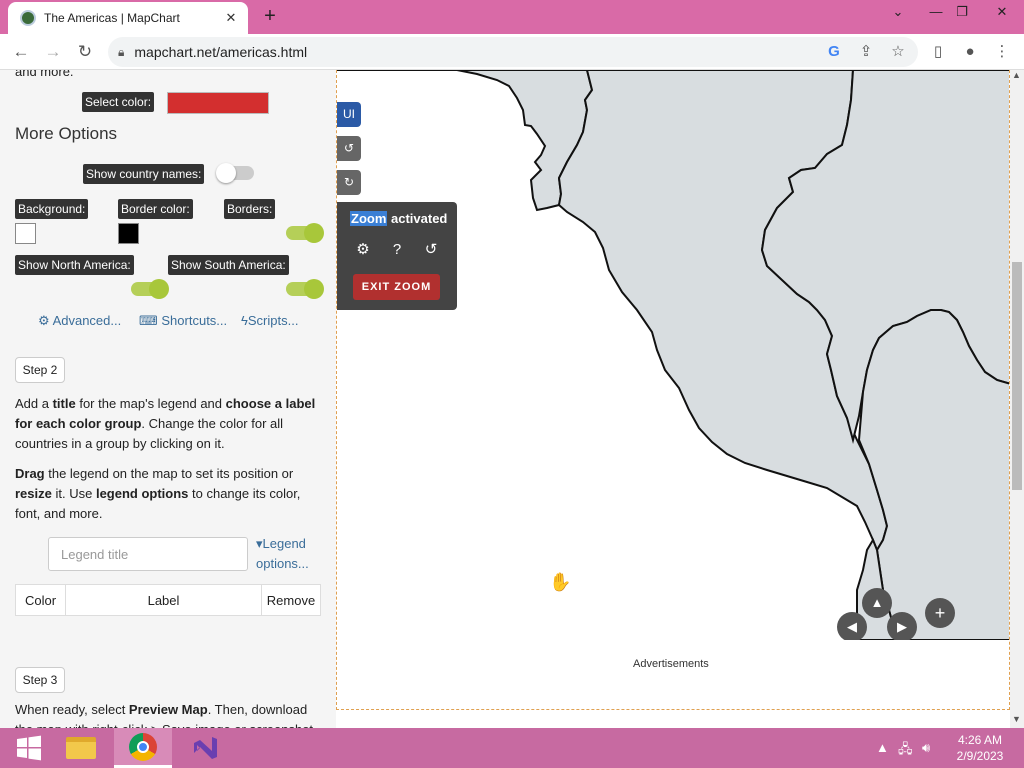  Describe the element at coordinates (926, 748) in the screenshot. I see `volume-icon: 🔊︎` at that location.